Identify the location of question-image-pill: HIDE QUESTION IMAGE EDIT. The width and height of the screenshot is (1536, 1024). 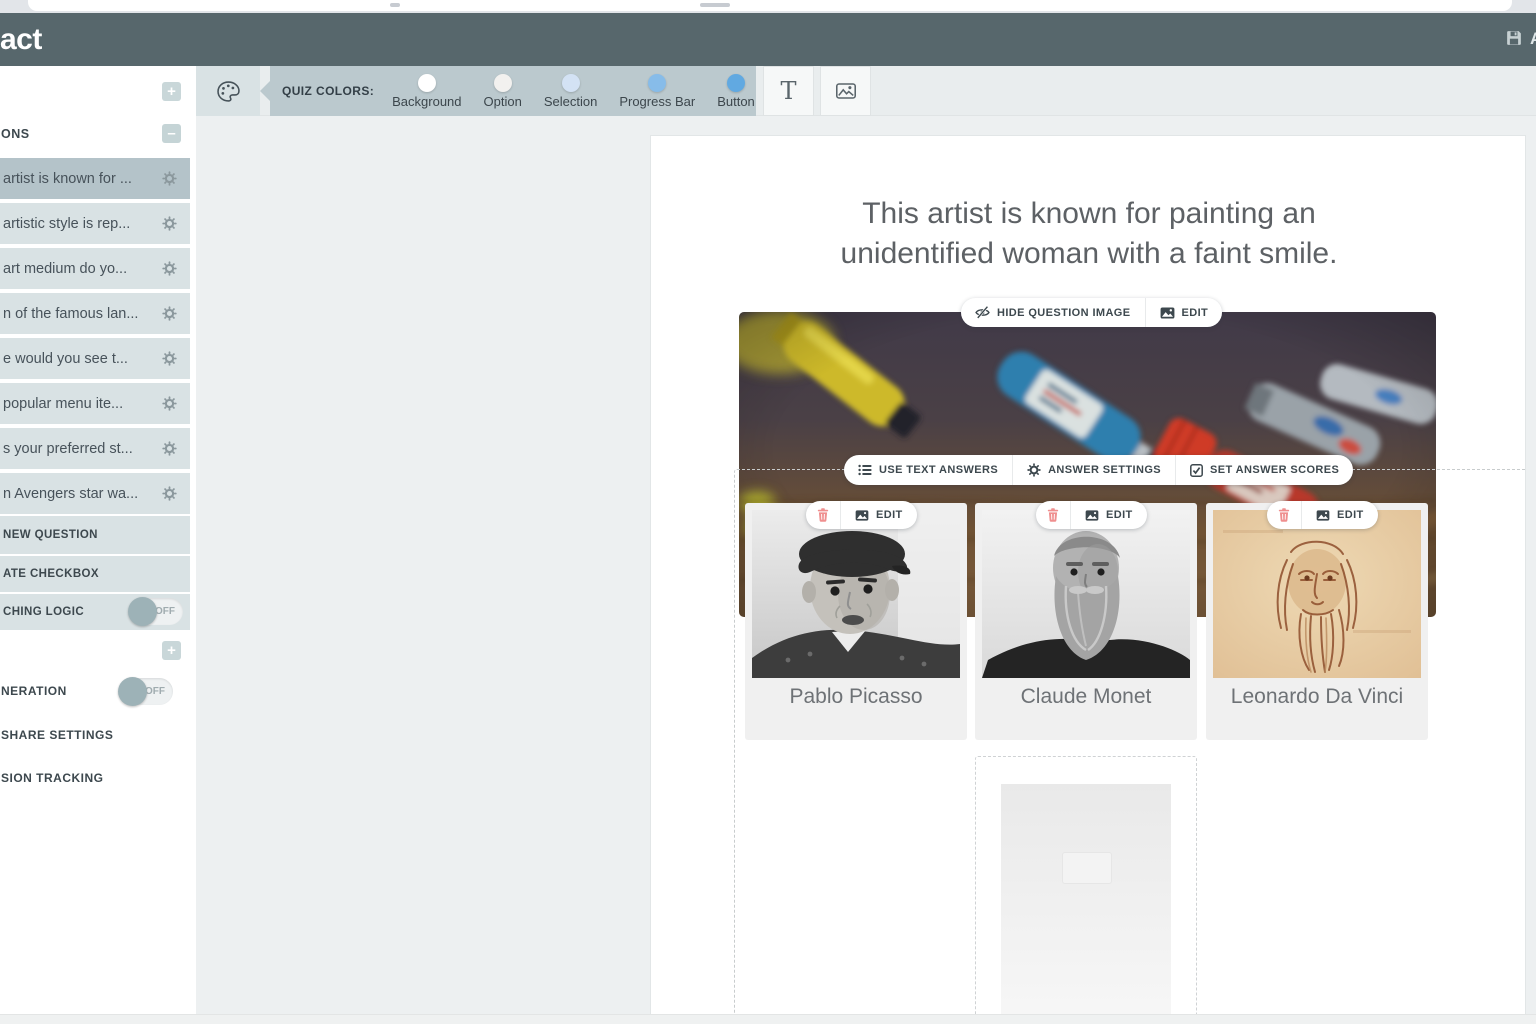
(1092, 312).